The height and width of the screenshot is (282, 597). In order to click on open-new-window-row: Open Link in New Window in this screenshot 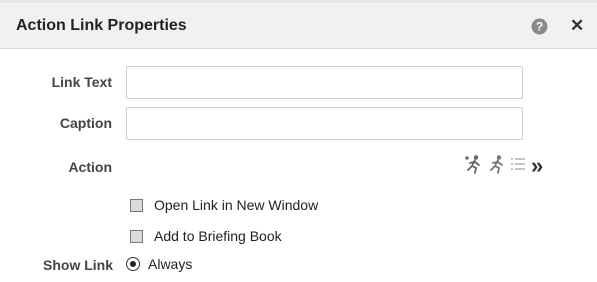, I will do `click(224, 205)`.